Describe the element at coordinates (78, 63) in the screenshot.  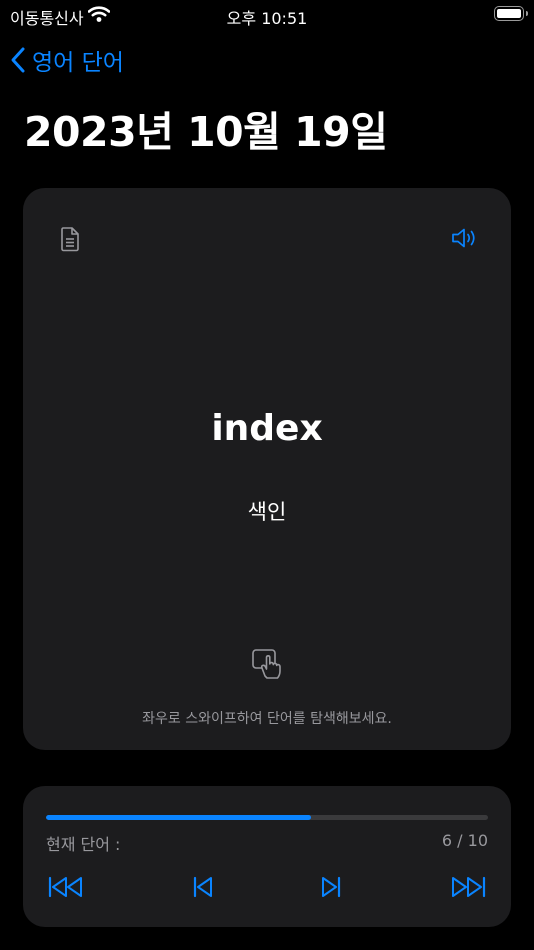
I see `back-label: 영어 단어` at that location.